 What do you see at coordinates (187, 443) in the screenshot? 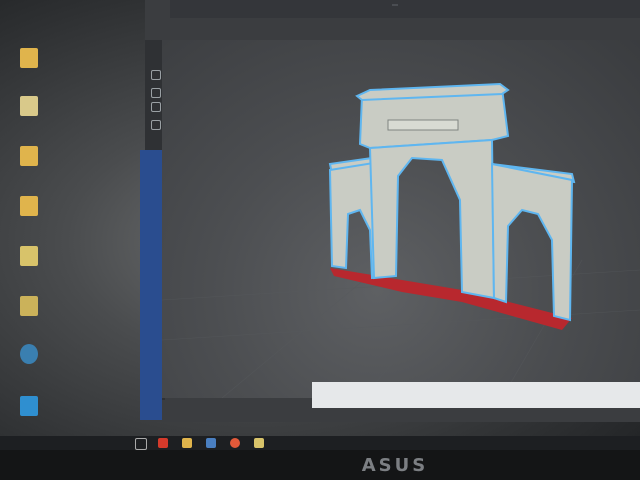
I see `folder-taskbar-icon` at bounding box center [187, 443].